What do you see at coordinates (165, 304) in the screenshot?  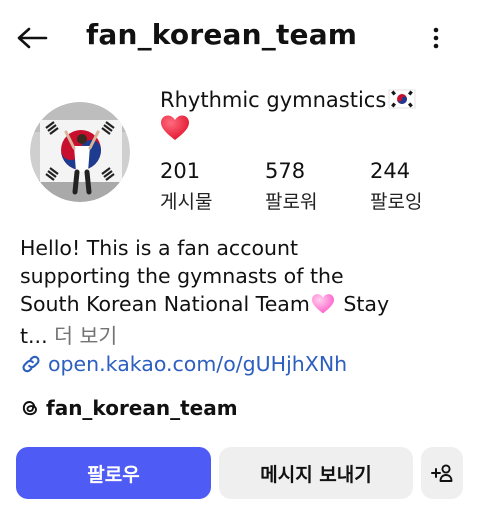 I see `bio-line-text: South Korean National Team` at bounding box center [165, 304].